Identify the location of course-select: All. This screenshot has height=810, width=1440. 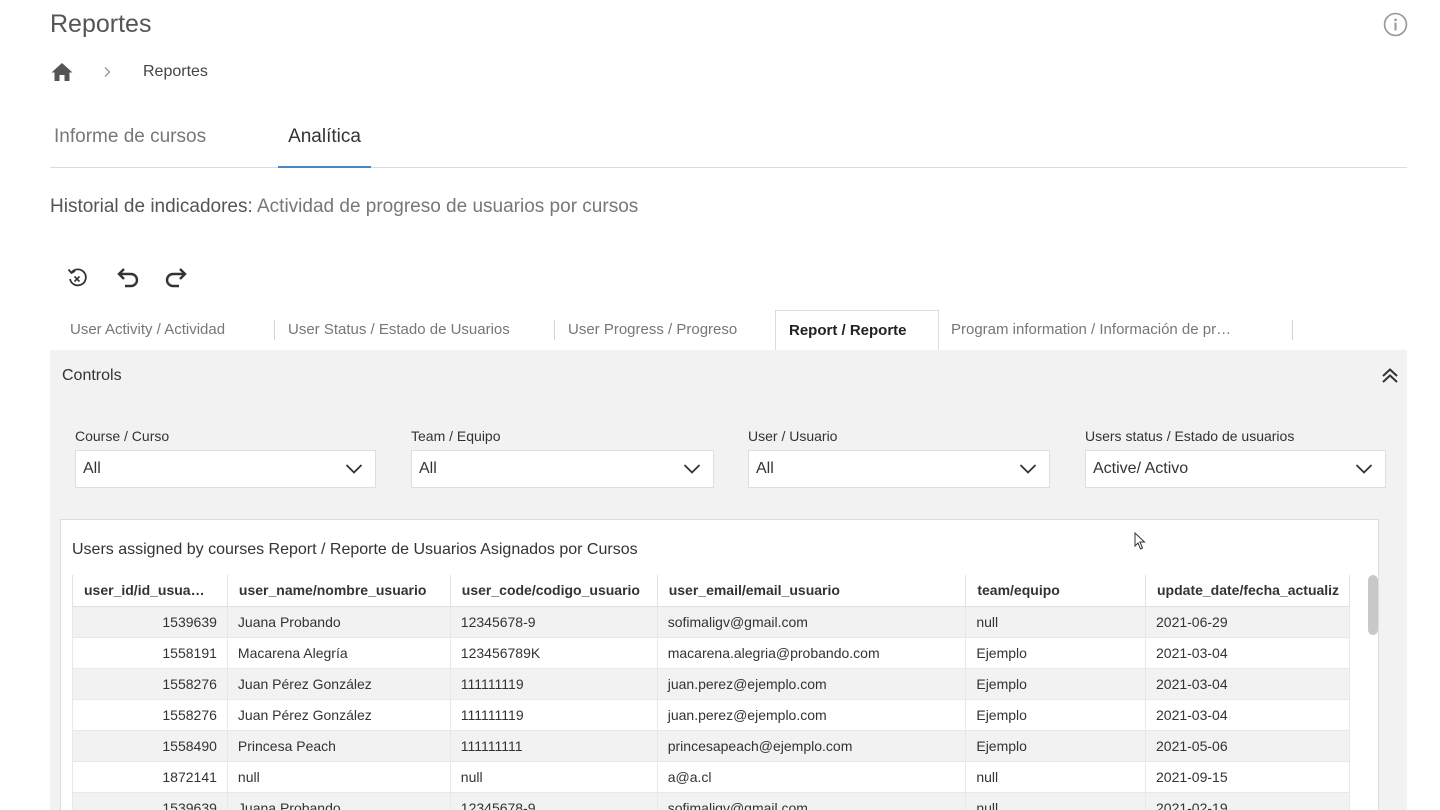
(225, 469).